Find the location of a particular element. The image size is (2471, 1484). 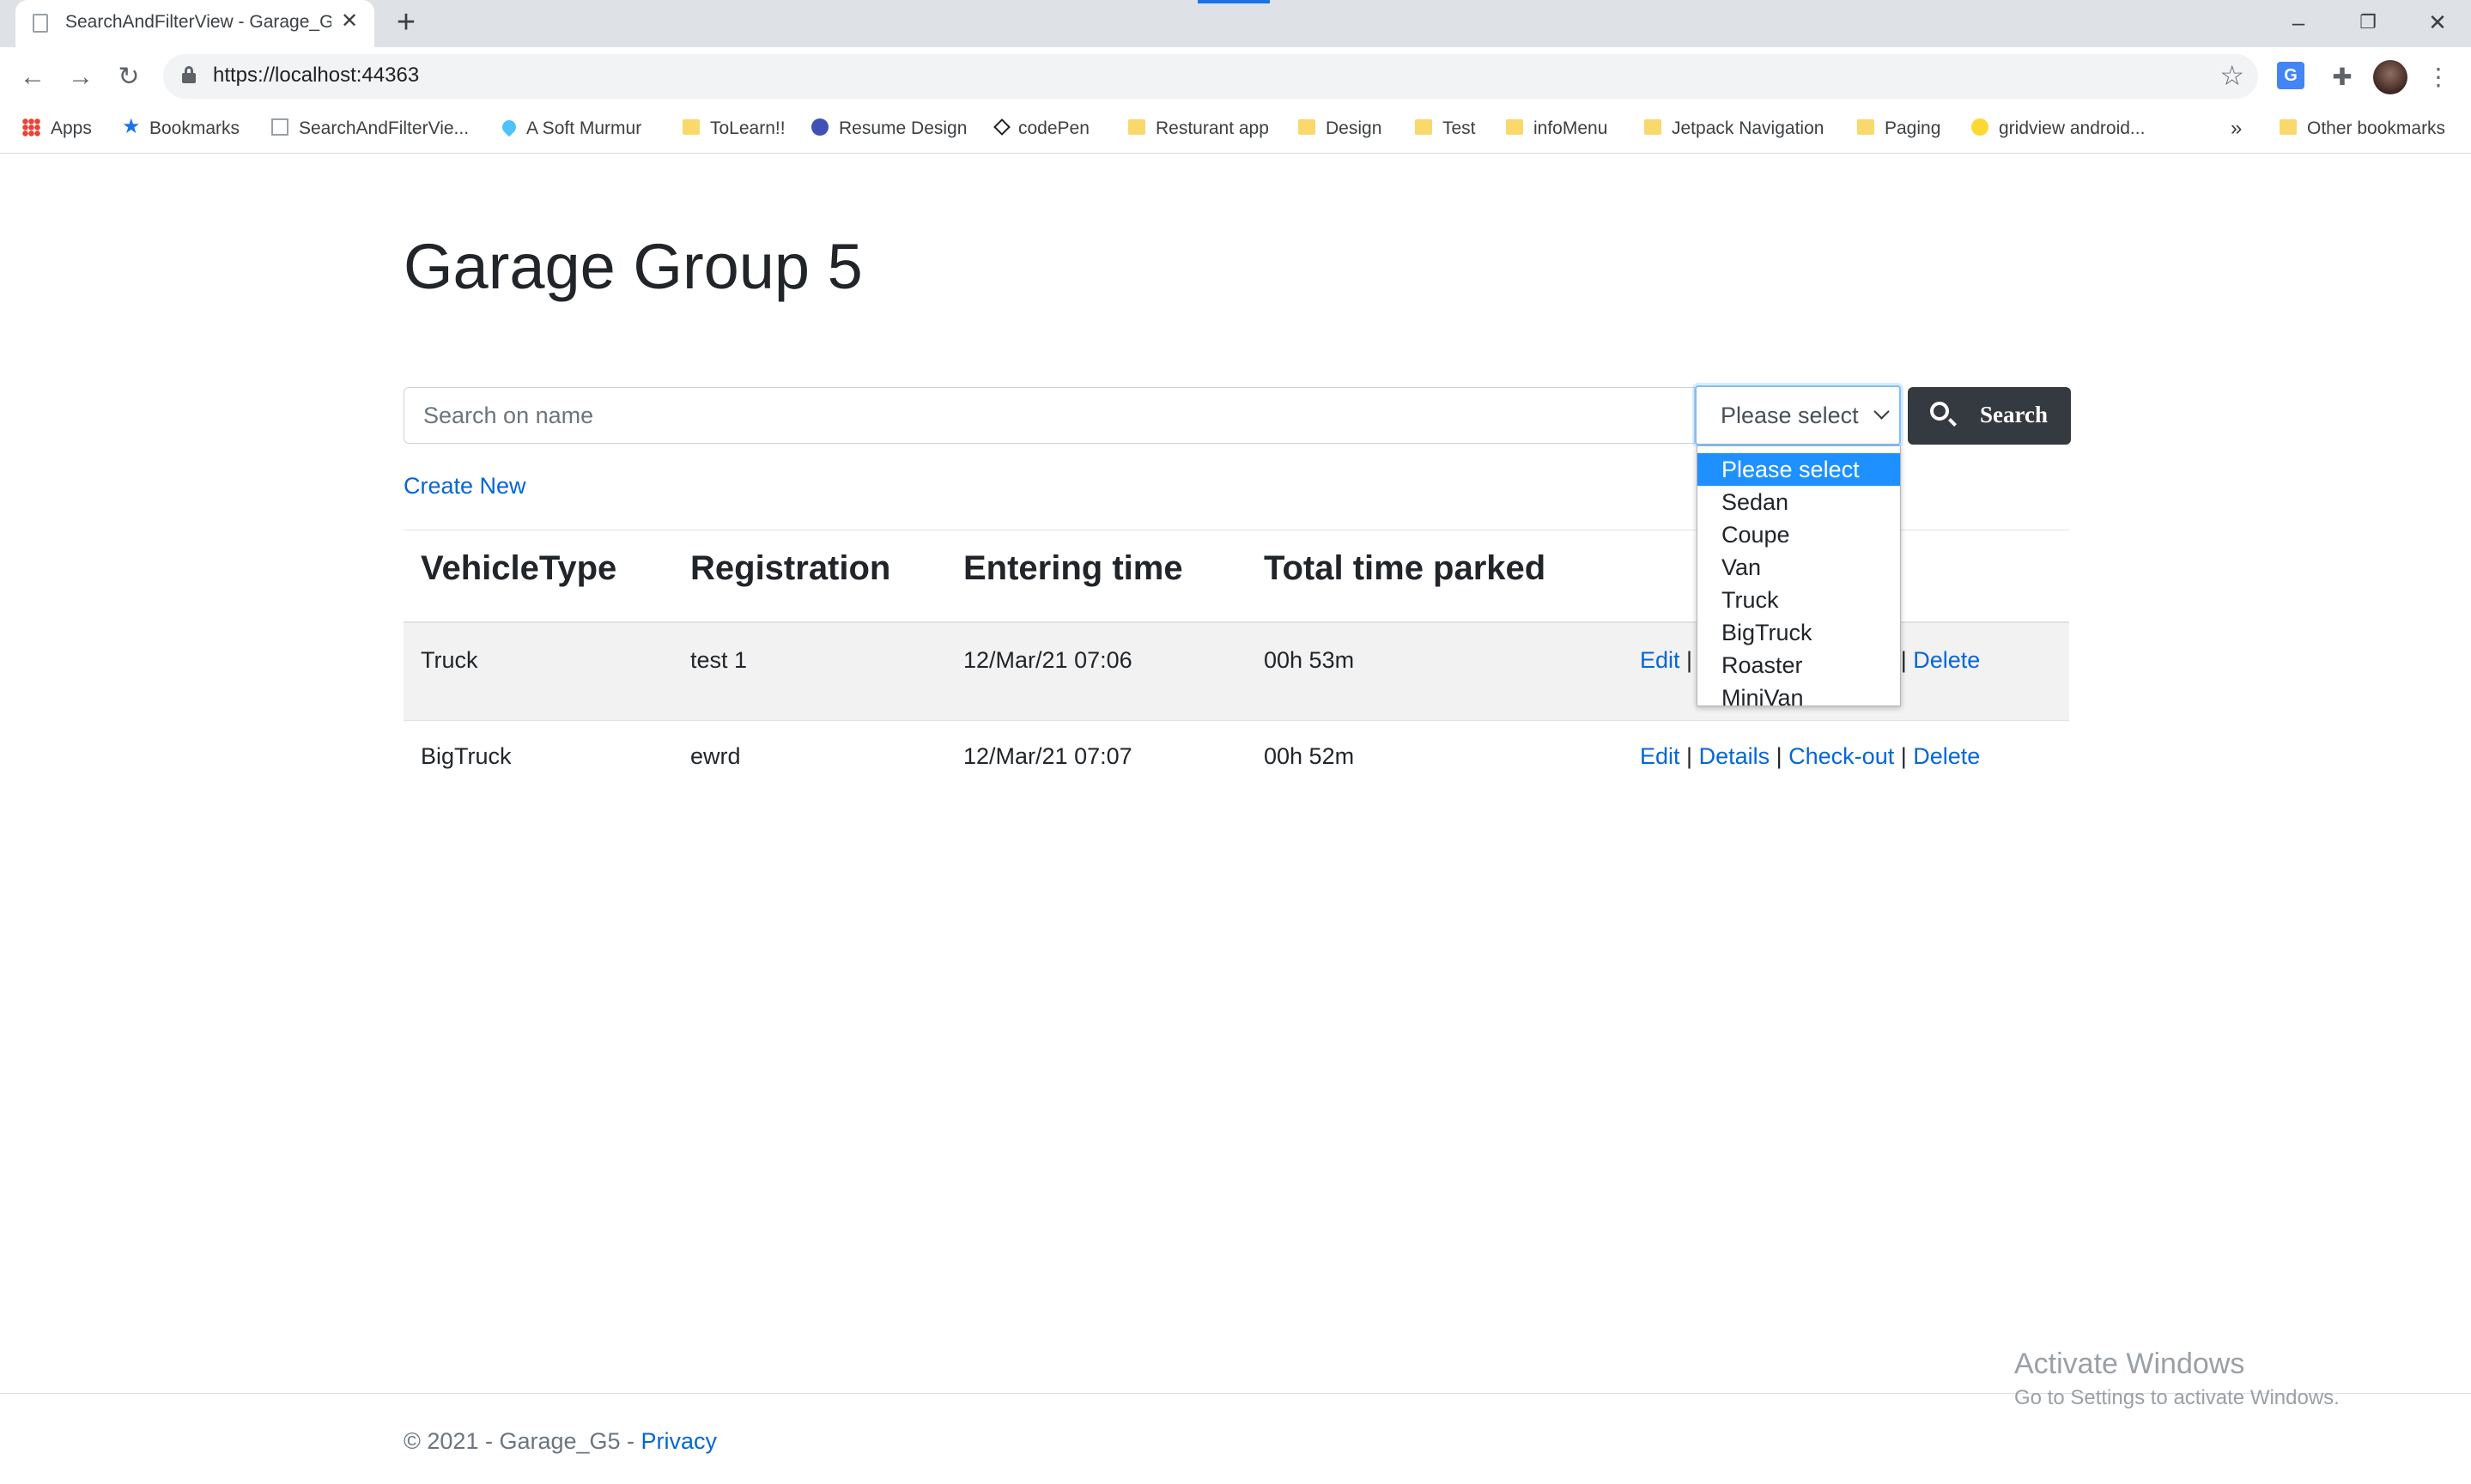

privacy-link: Privacy is located at coordinates (679, 1441).